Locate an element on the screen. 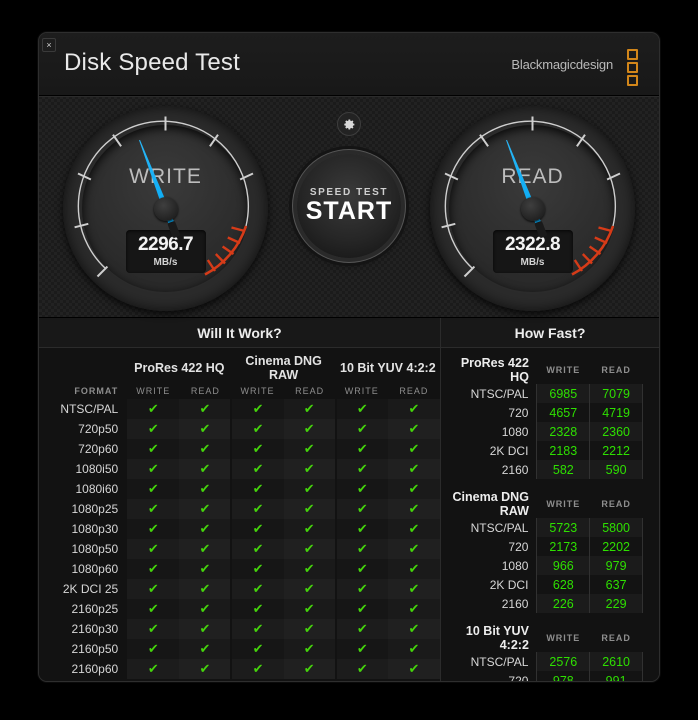  subheader-read-g2: READ is located at coordinates (310, 390).